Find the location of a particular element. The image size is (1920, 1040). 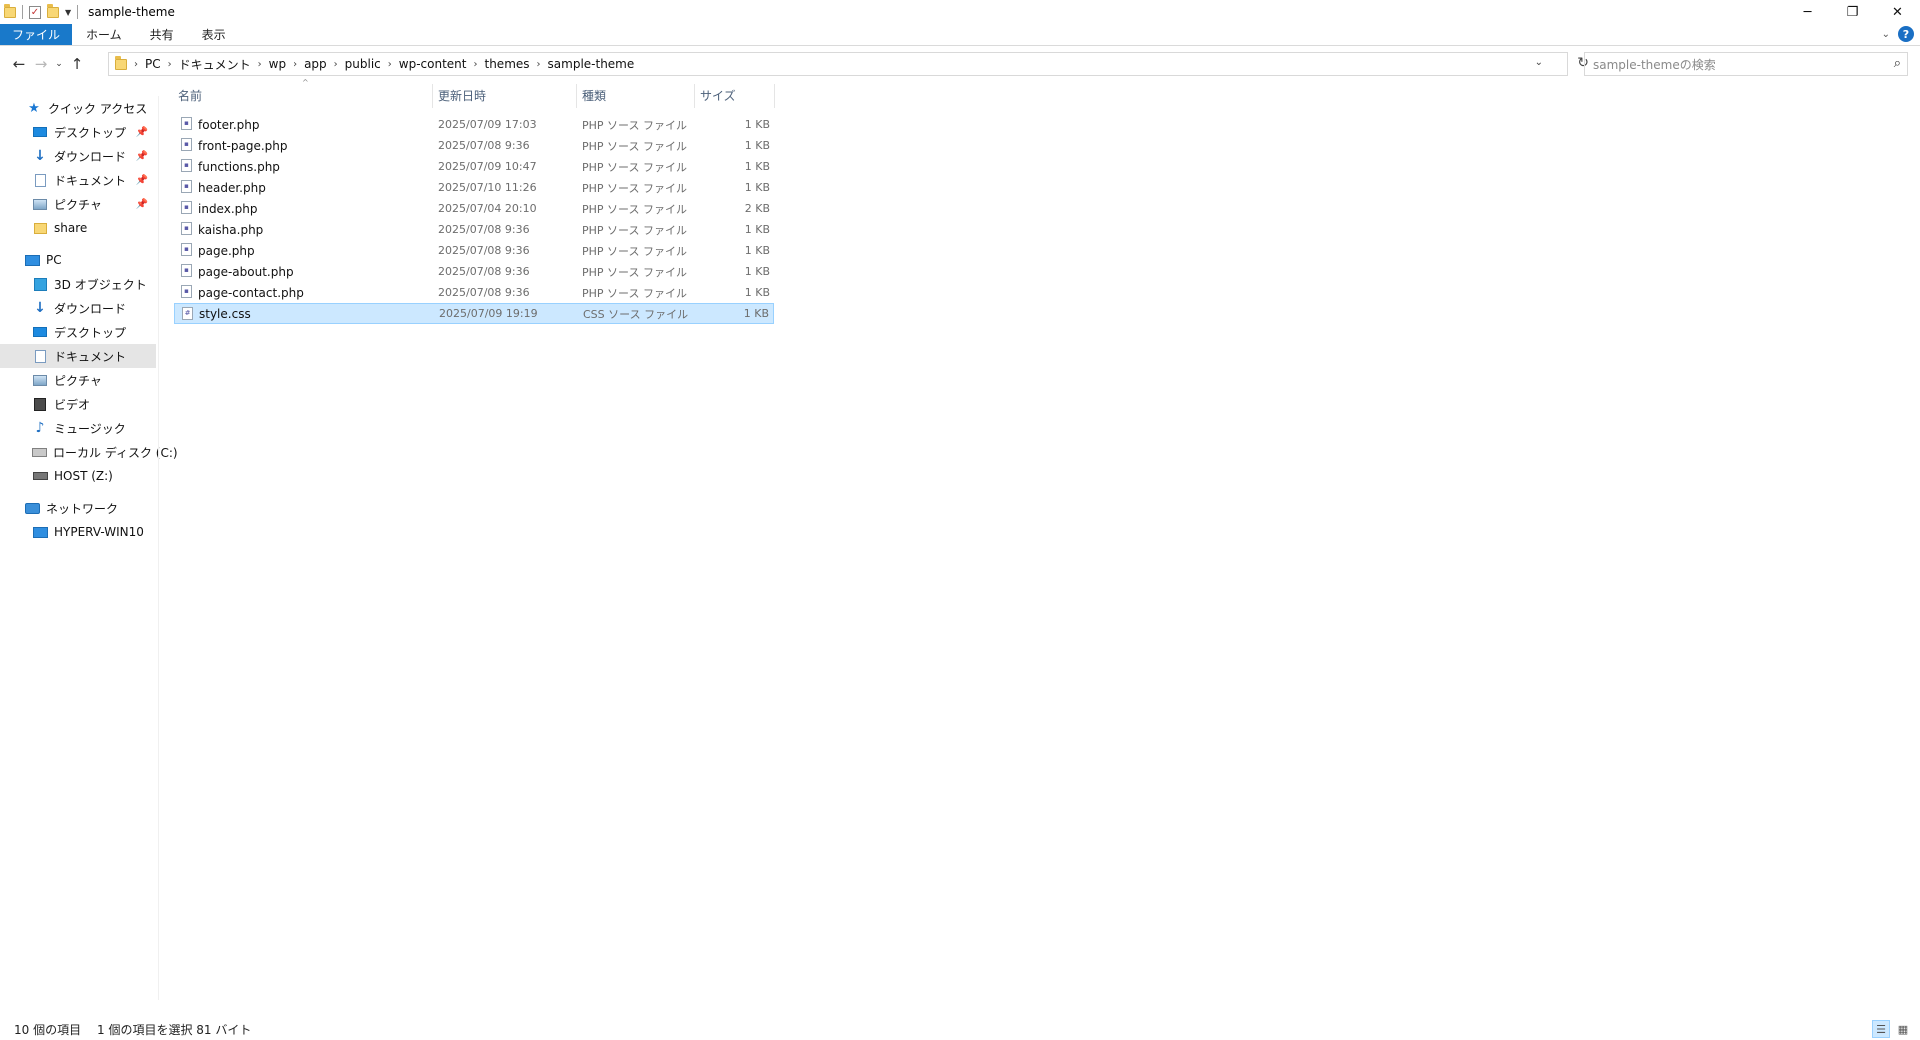

toolbar-divider is located at coordinates (78, 12).